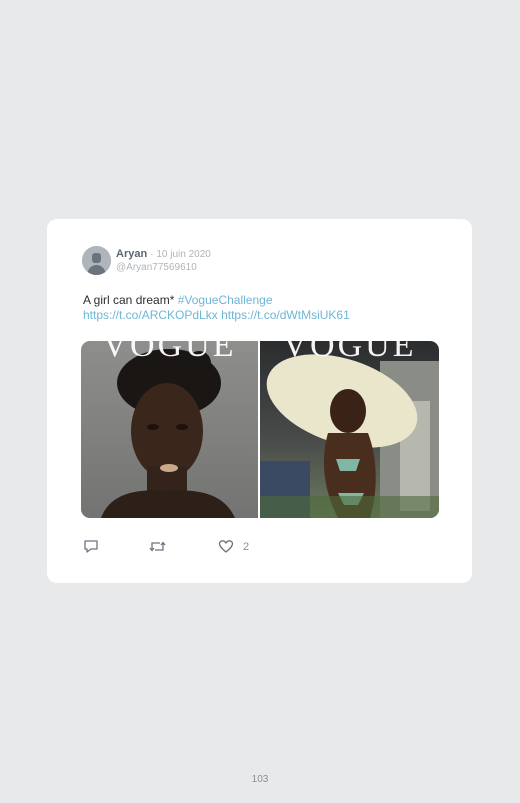 This screenshot has width=520, height=803. I want to click on tweet-actions: 2, so click(193, 547).